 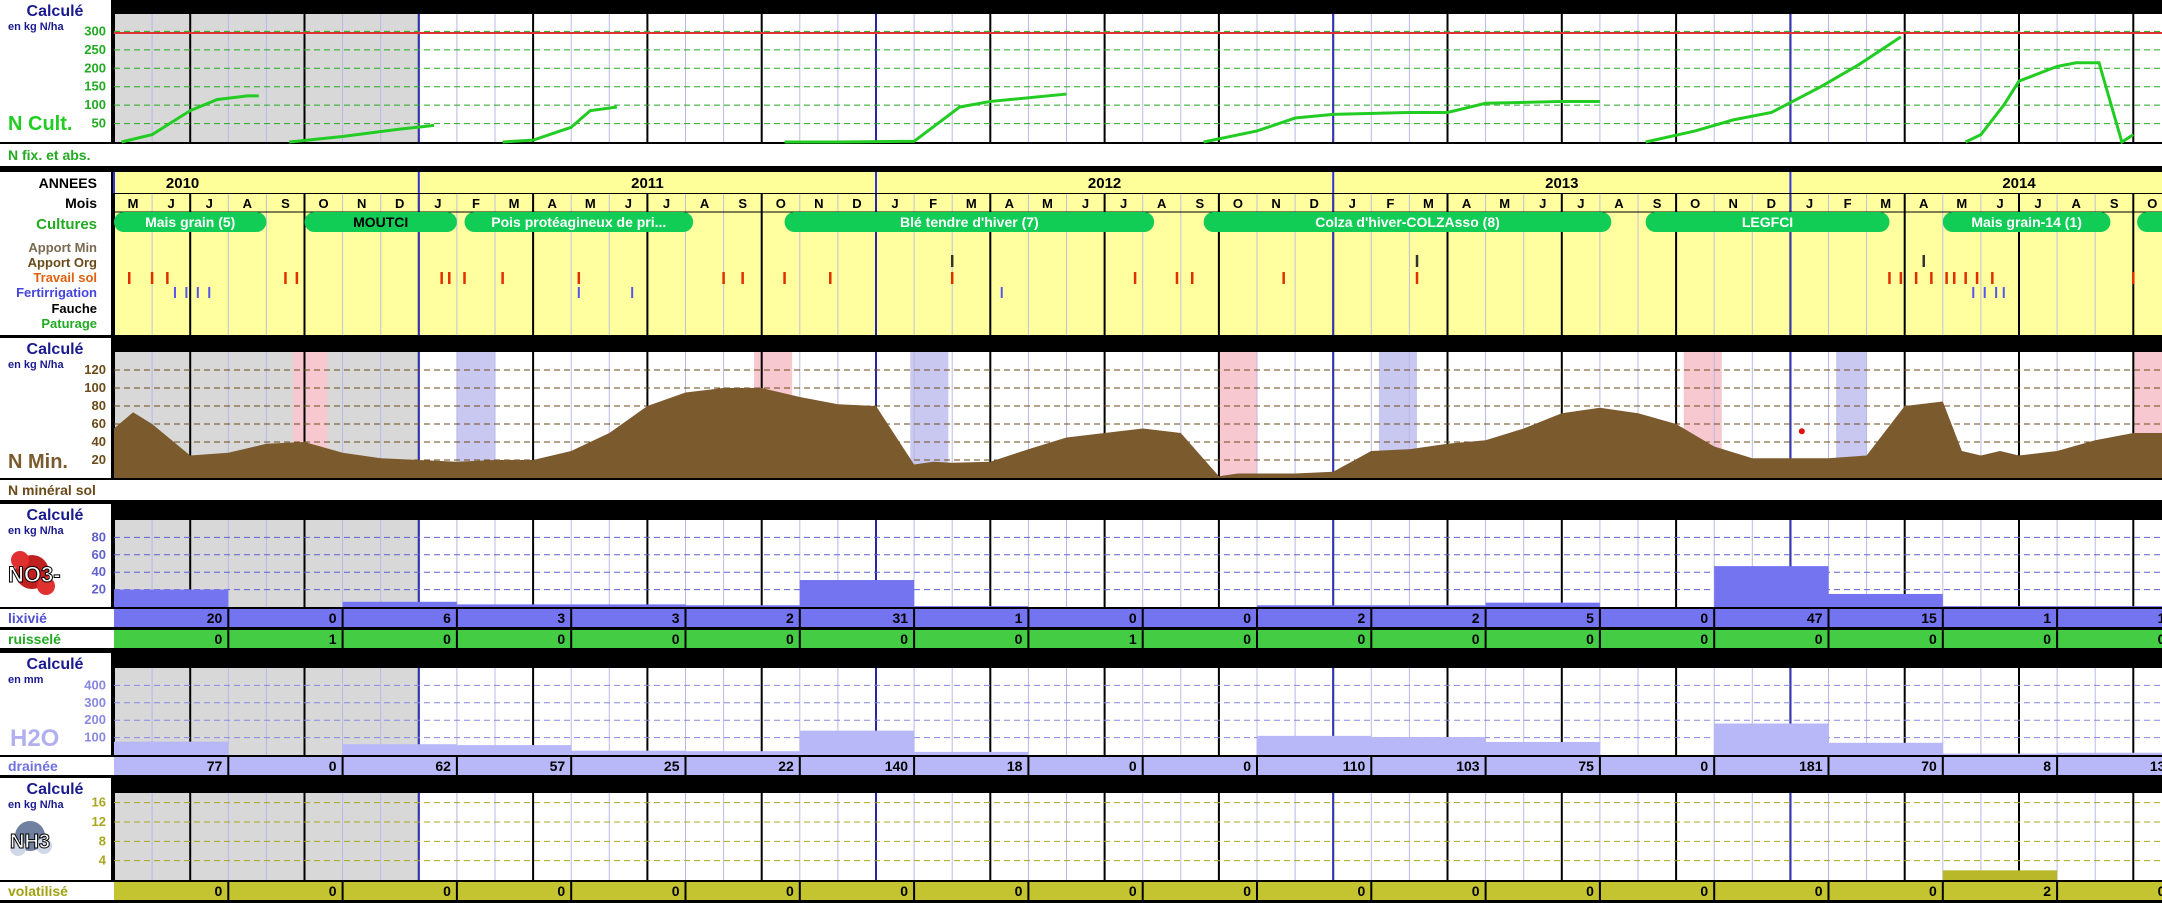 I want to click on apport-min-label: Apport Min, so click(x=62, y=247).